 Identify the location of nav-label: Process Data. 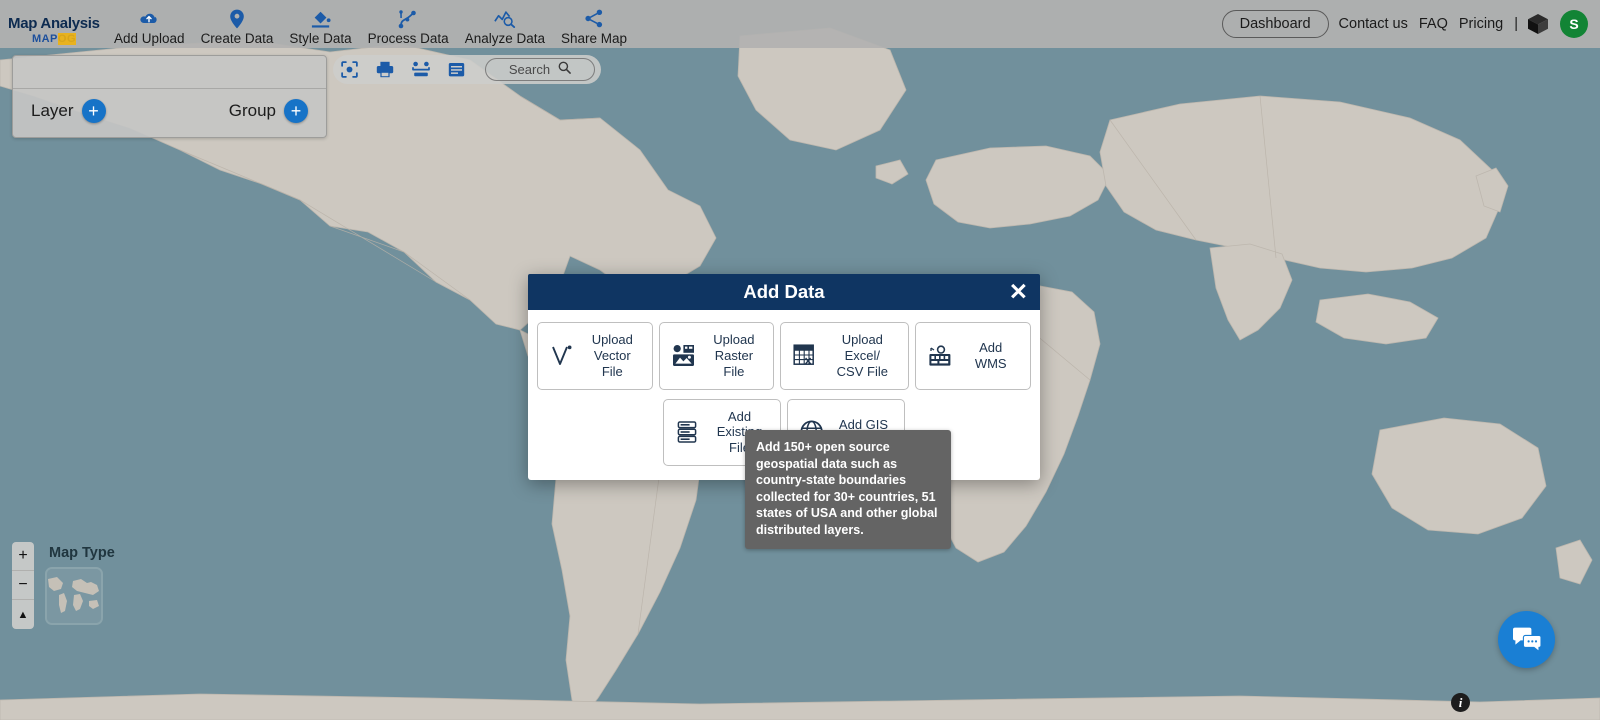
(408, 38).